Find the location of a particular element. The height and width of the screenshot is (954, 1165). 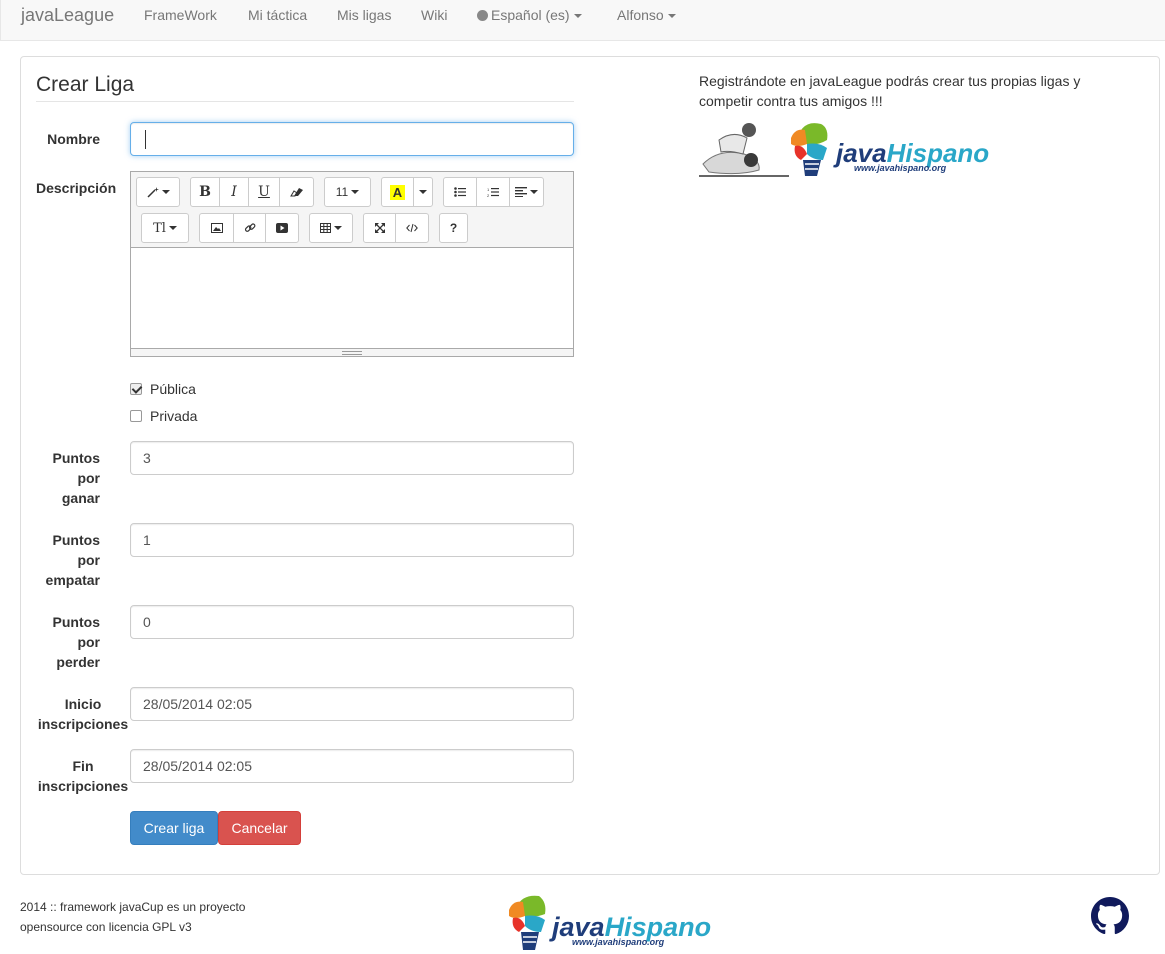

nav-framework: FrameWork is located at coordinates (180, 15).